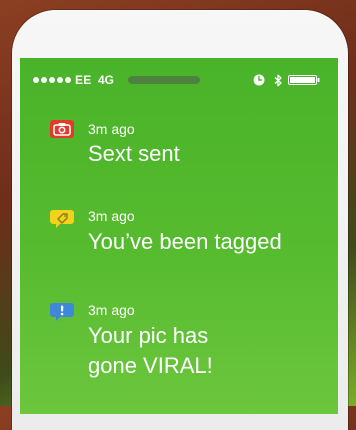  Describe the element at coordinates (150, 365) in the screenshot. I see `notification-message-line-2: gone VIRAL!` at that location.